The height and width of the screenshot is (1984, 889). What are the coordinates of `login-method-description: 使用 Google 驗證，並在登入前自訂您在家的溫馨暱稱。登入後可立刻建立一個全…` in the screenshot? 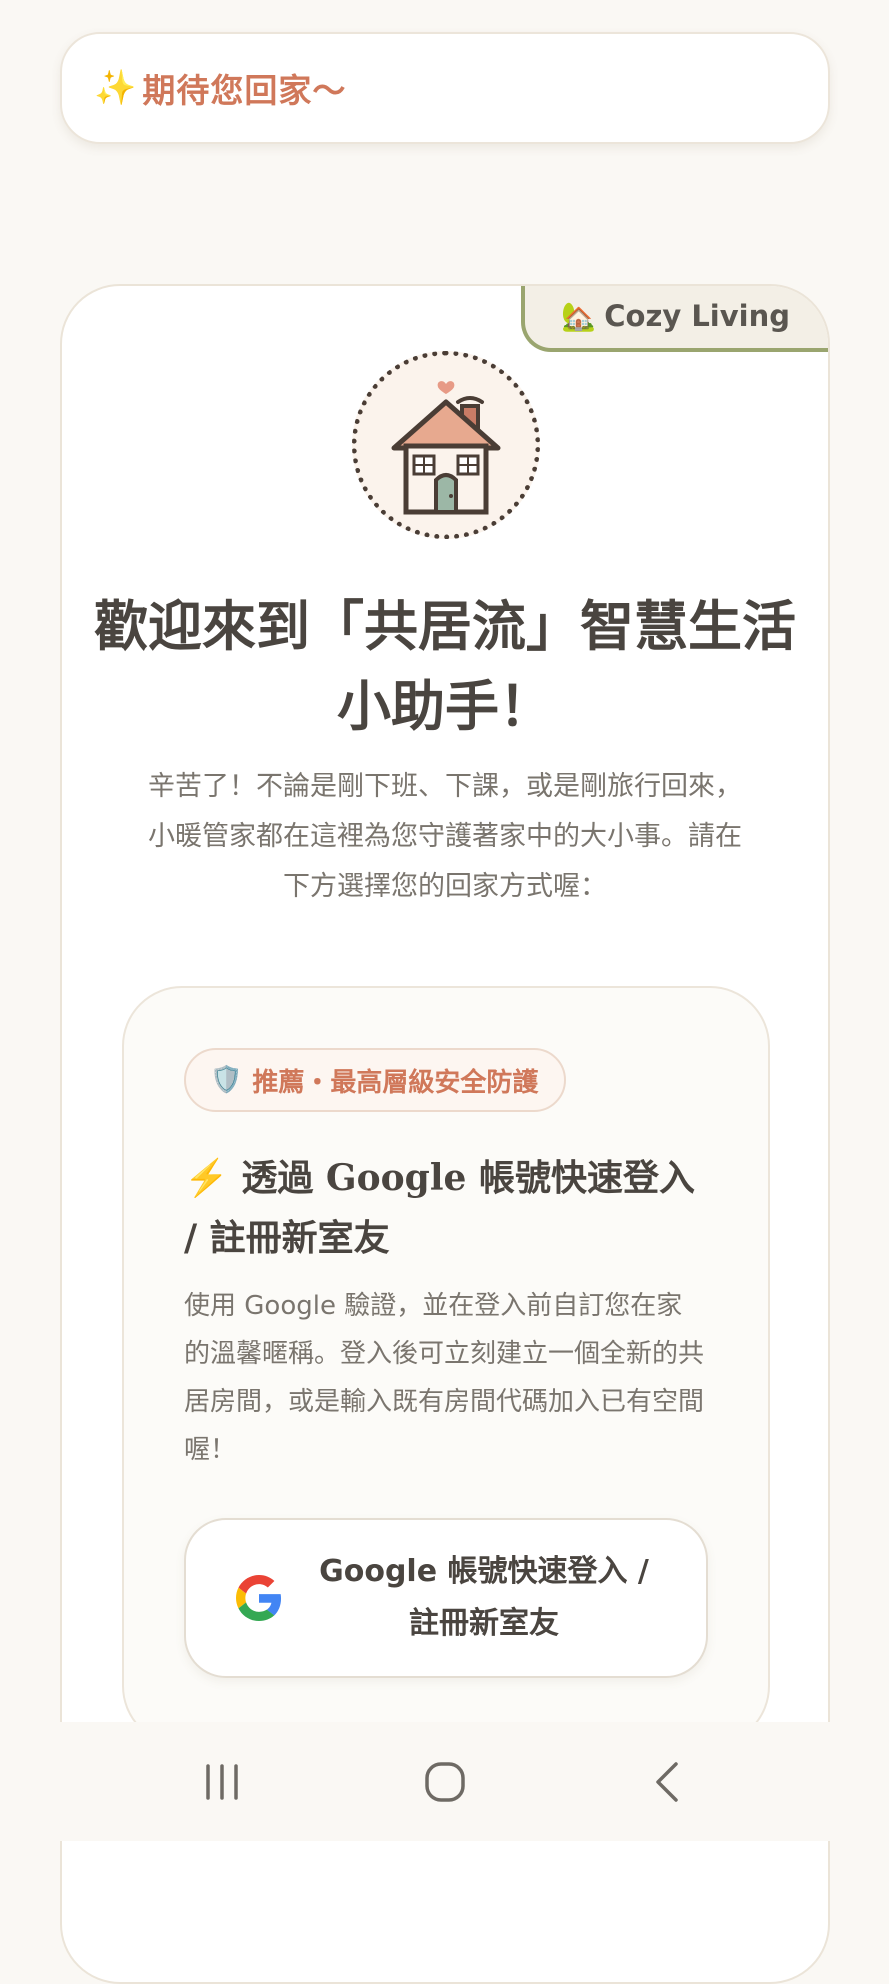 It's located at (444, 1378).